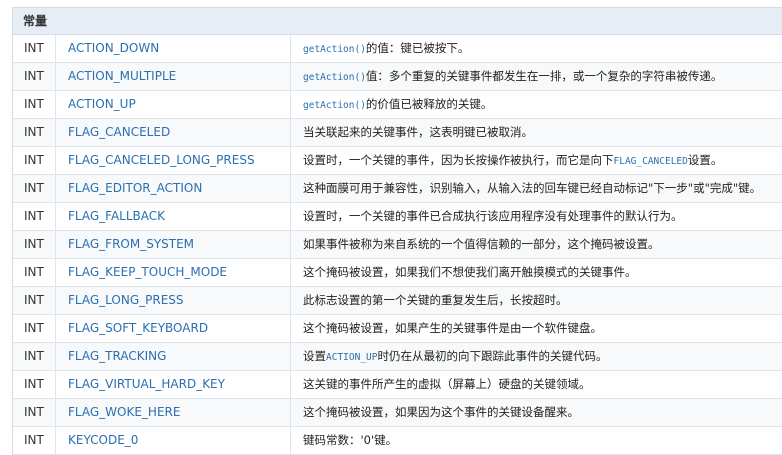 The height and width of the screenshot is (455, 782). Describe the element at coordinates (173, 48) in the screenshot. I see `constant-link: ACTION_DOWN` at that location.